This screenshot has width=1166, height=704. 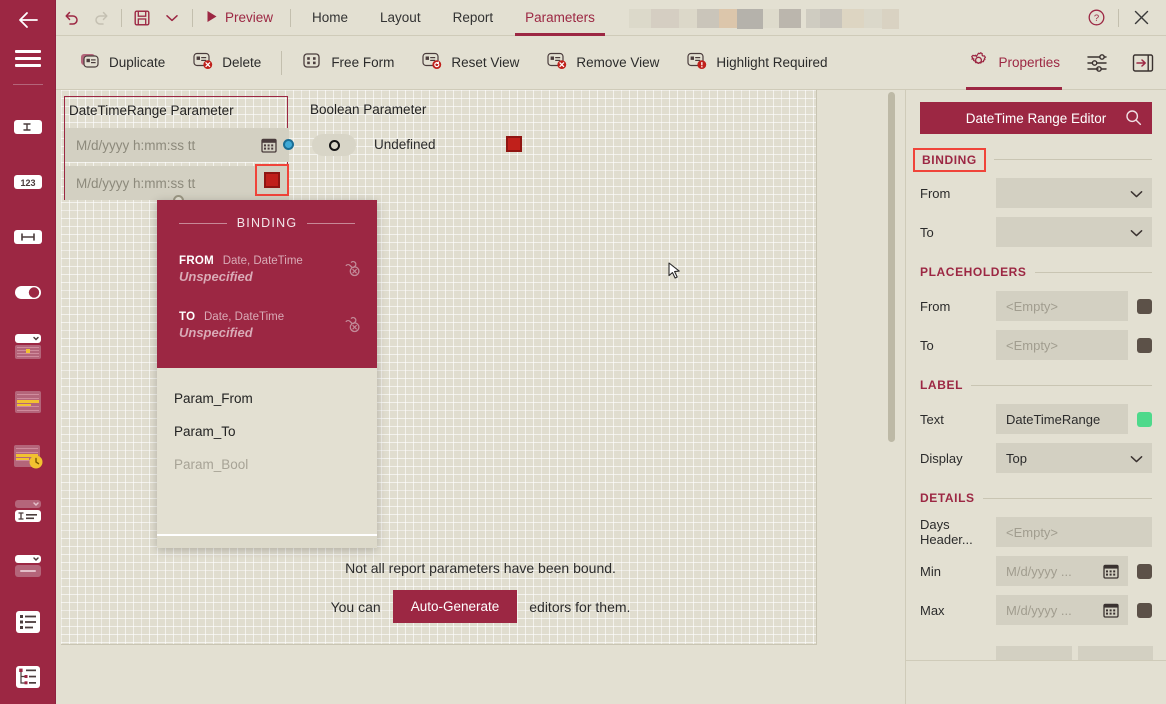 What do you see at coordinates (348, 63) in the screenshot?
I see `free-form-button: Free Form` at bounding box center [348, 63].